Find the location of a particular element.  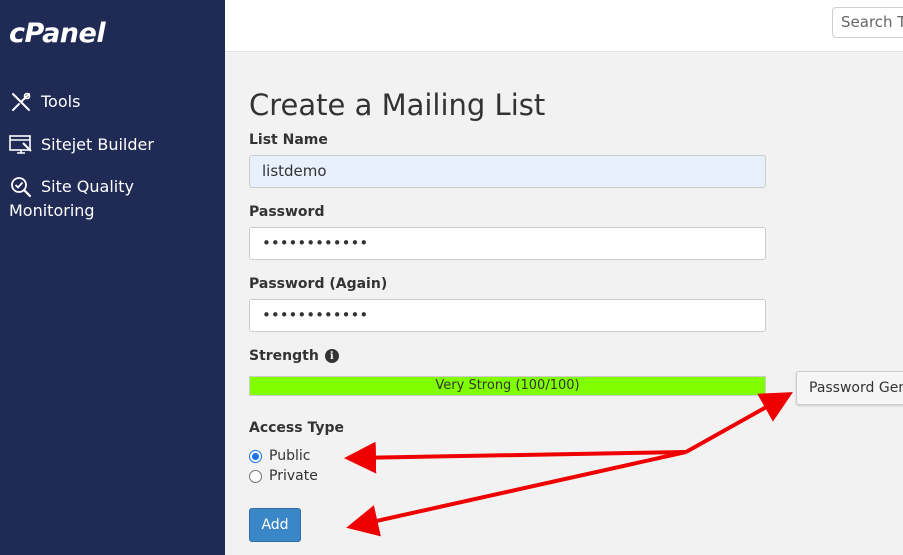

sidebar-item-label-continued: Monitoring is located at coordinates (52, 211).